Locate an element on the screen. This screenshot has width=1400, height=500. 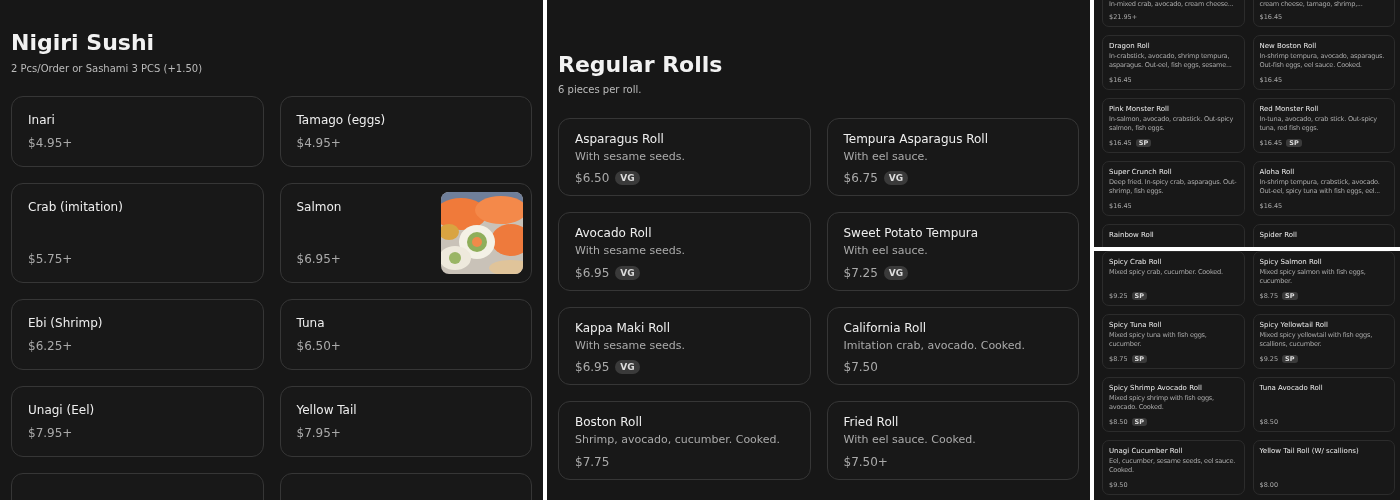
item-price: $6.25+ is located at coordinates (50, 346).